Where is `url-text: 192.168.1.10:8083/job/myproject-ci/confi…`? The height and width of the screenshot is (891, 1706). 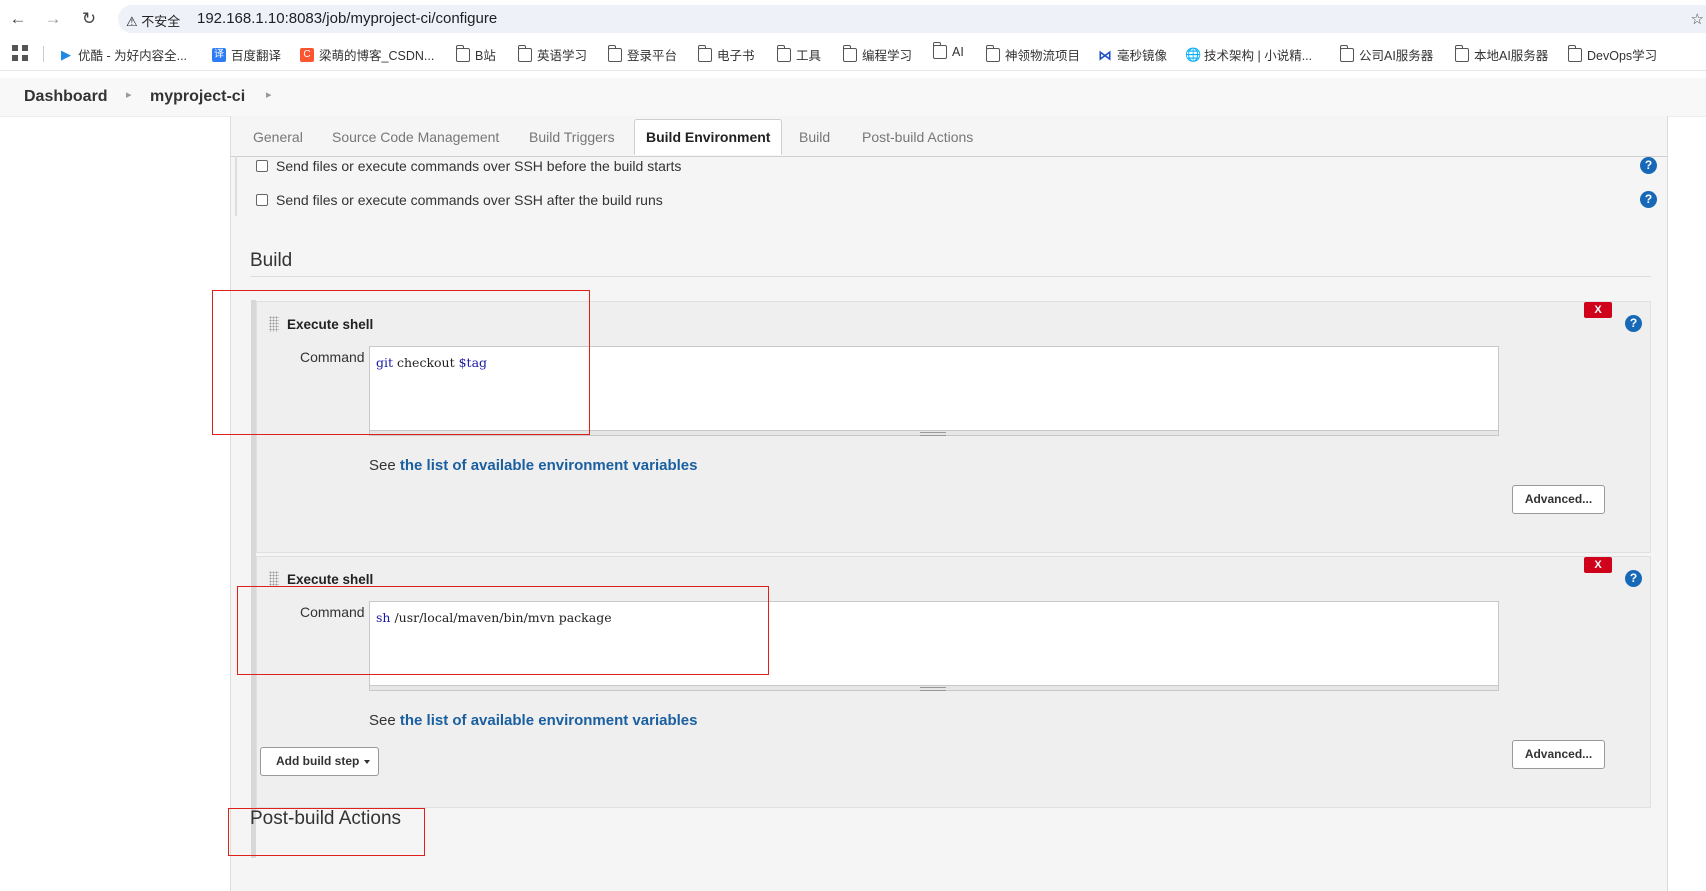
url-text: 192.168.1.10:8083/job/myproject-ci/confi… is located at coordinates (347, 18).